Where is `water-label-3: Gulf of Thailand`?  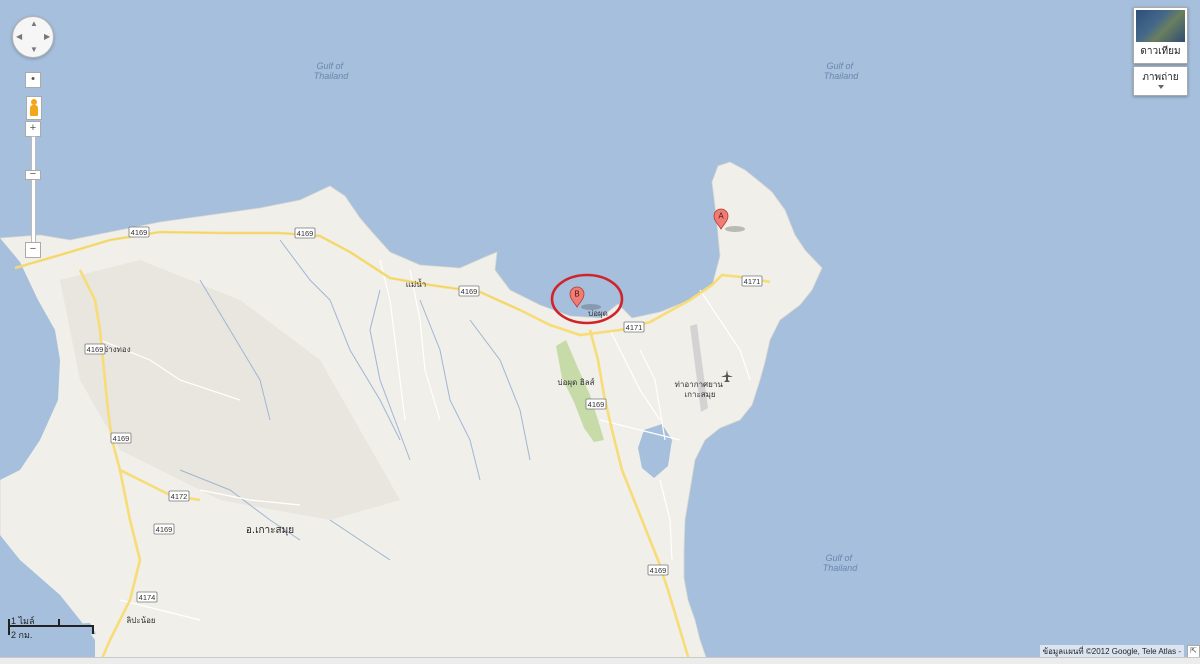 water-label-3: Gulf of Thailand is located at coordinates (841, 563).